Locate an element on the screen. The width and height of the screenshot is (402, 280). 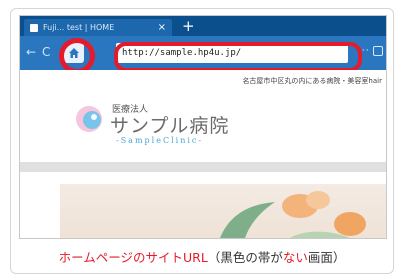
tulip-photo is located at coordinates (293, 214).